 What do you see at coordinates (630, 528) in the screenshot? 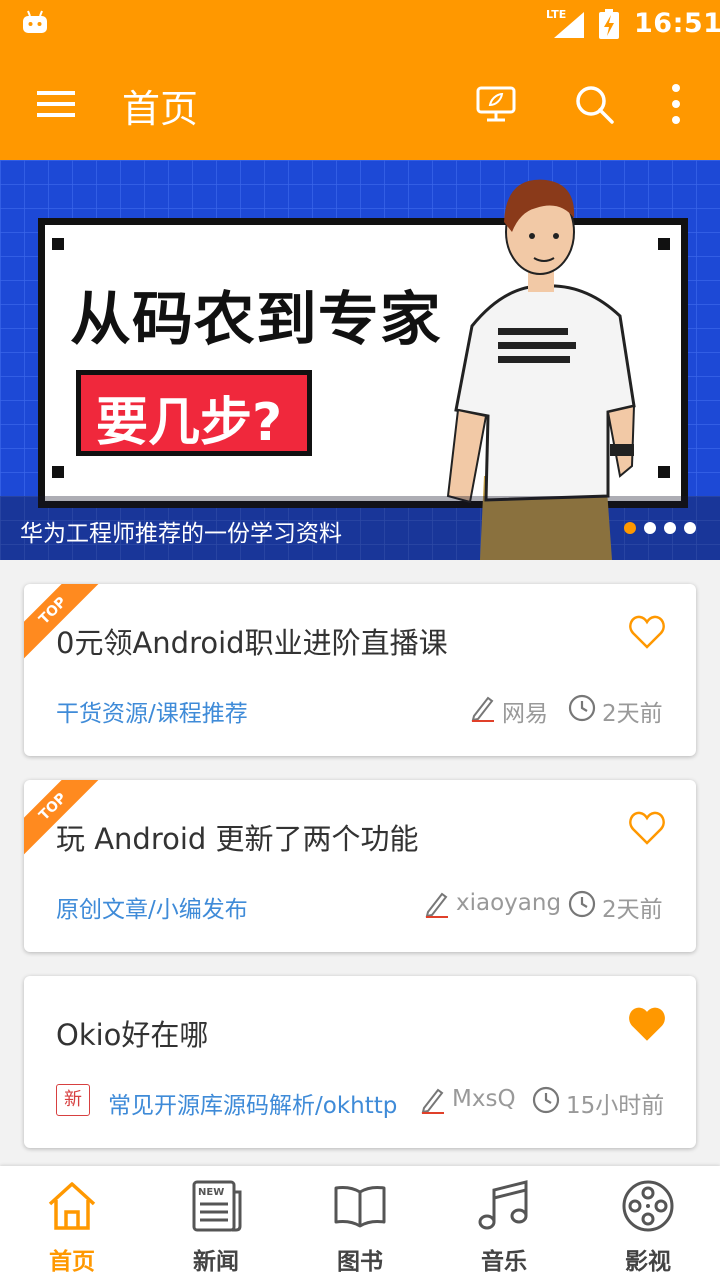
I see `page-dot-active` at bounding box center [630, 528].